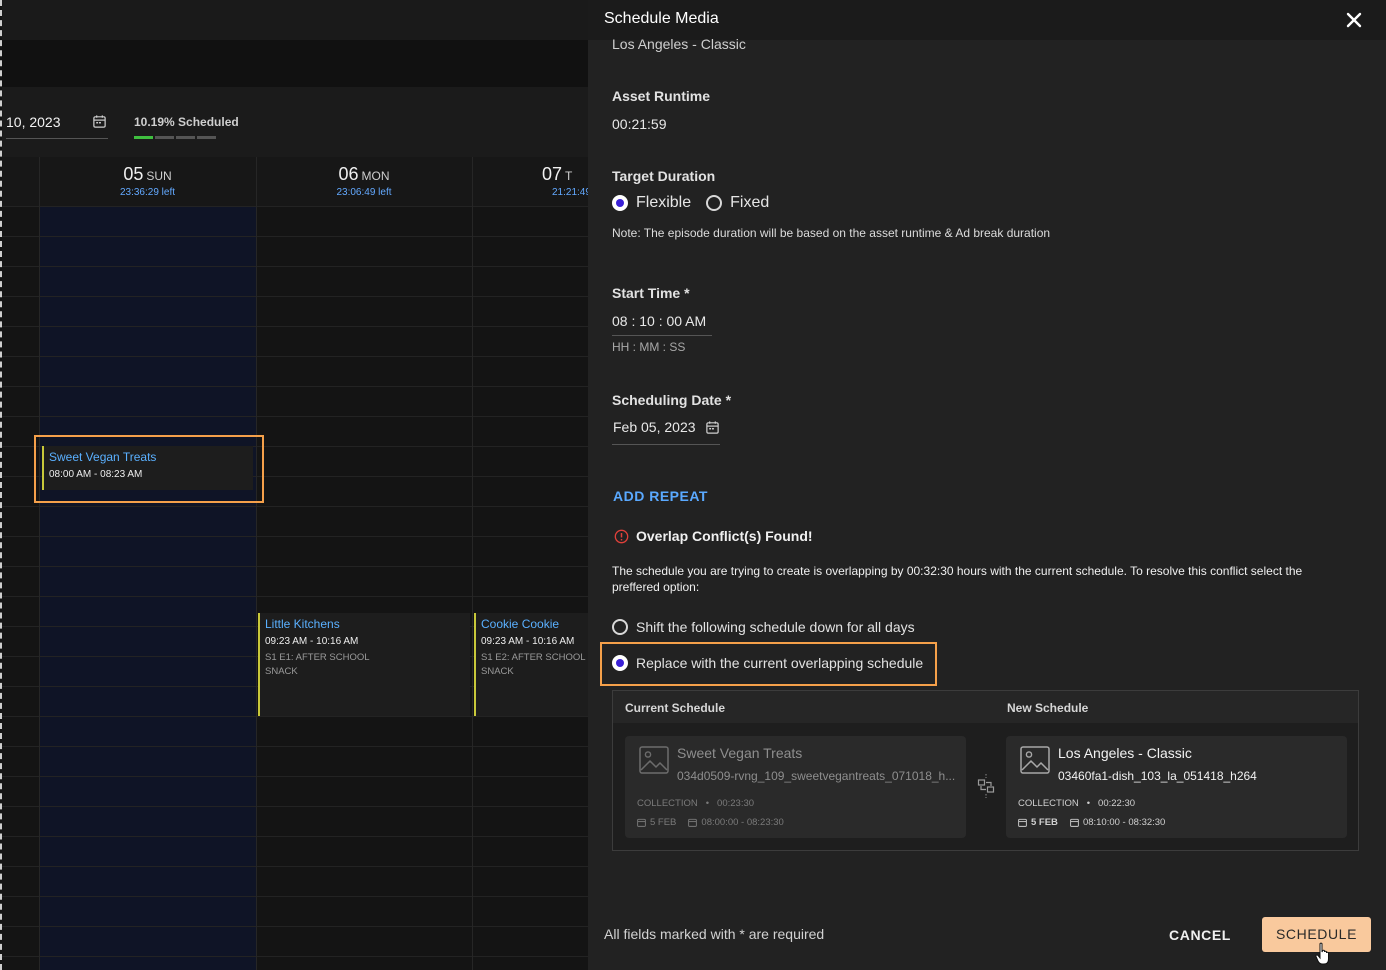  What do you see at coordinates (149, 469) in the screenshot?
I see `event-highlight` at bounding box center [149, 469].